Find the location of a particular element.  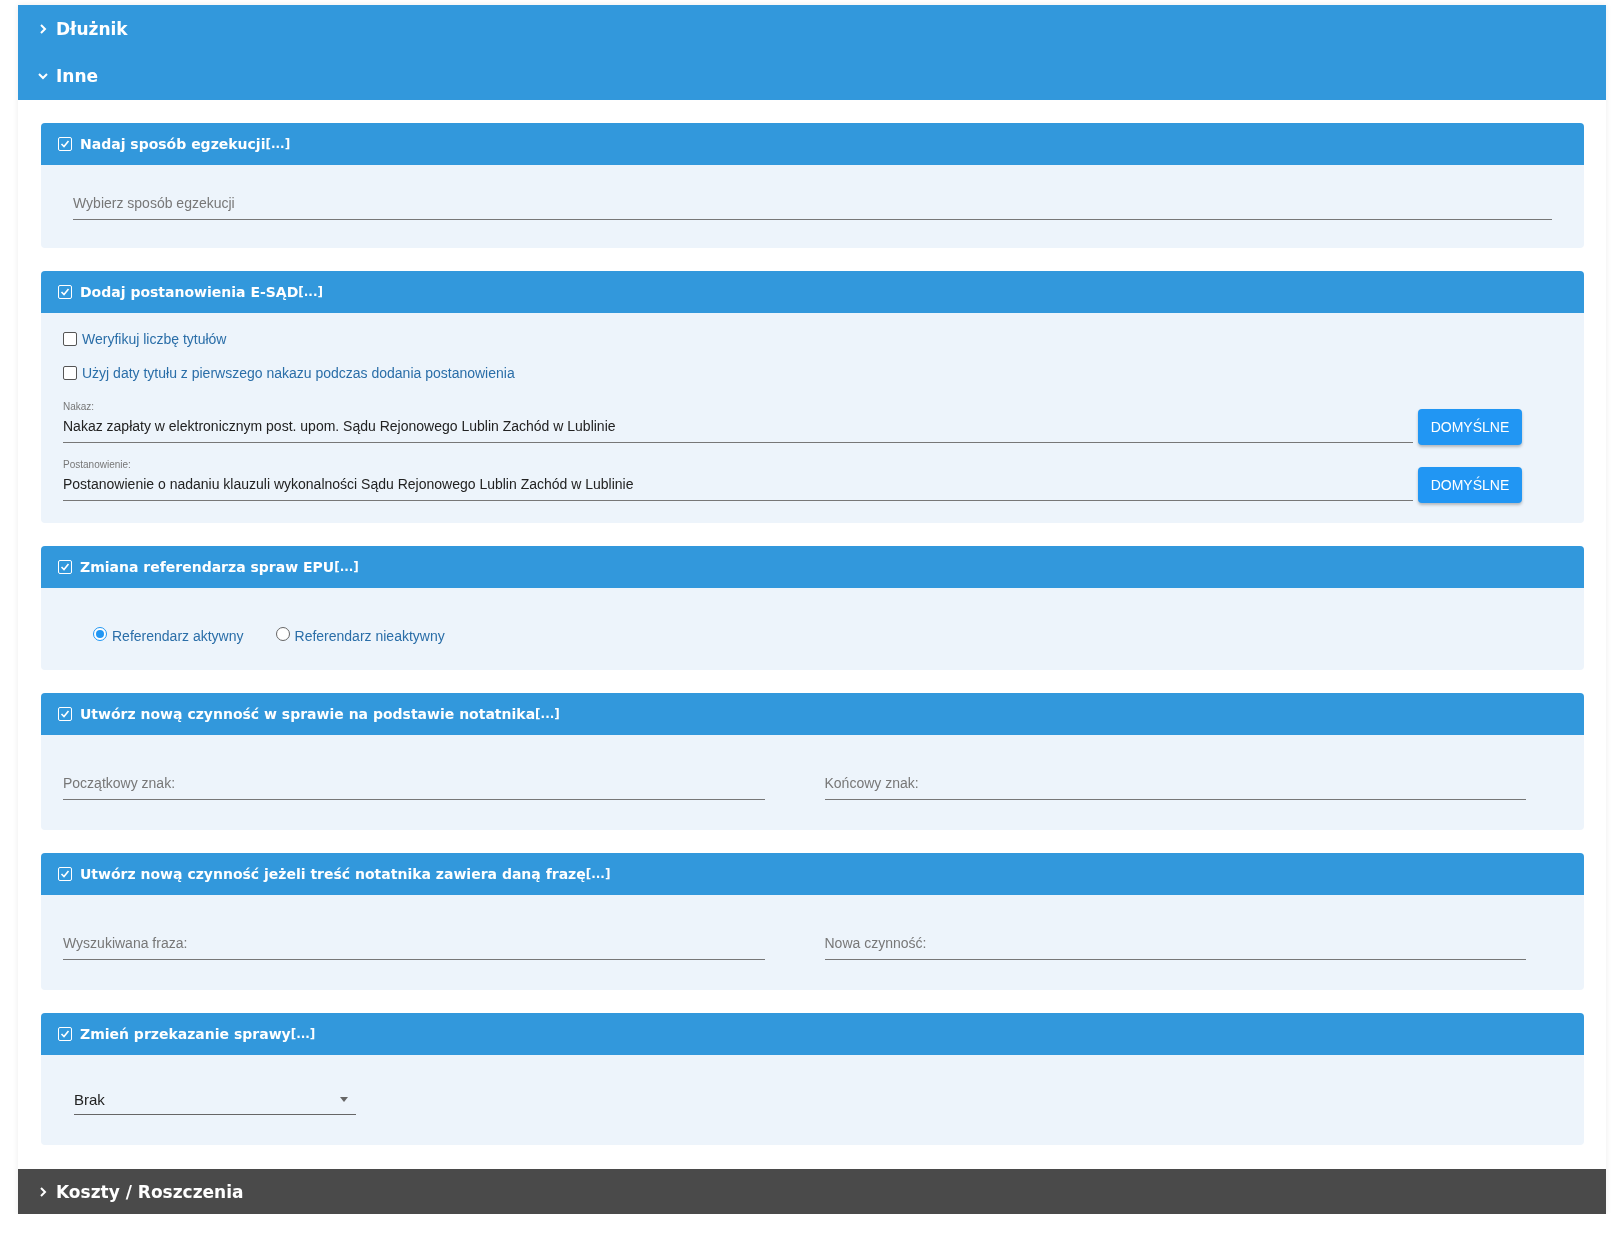

text-input: Końcowy znak: is located at coordinates (1175, 787).